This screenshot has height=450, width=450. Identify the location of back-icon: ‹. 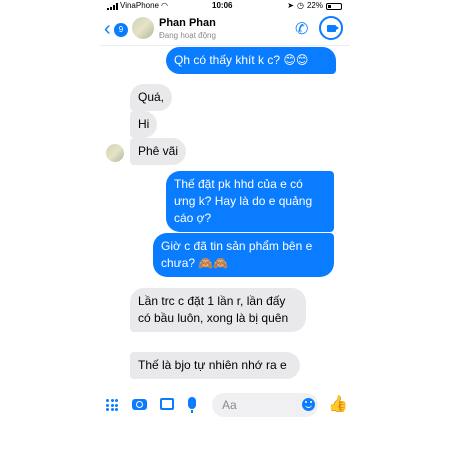
(107, 29).